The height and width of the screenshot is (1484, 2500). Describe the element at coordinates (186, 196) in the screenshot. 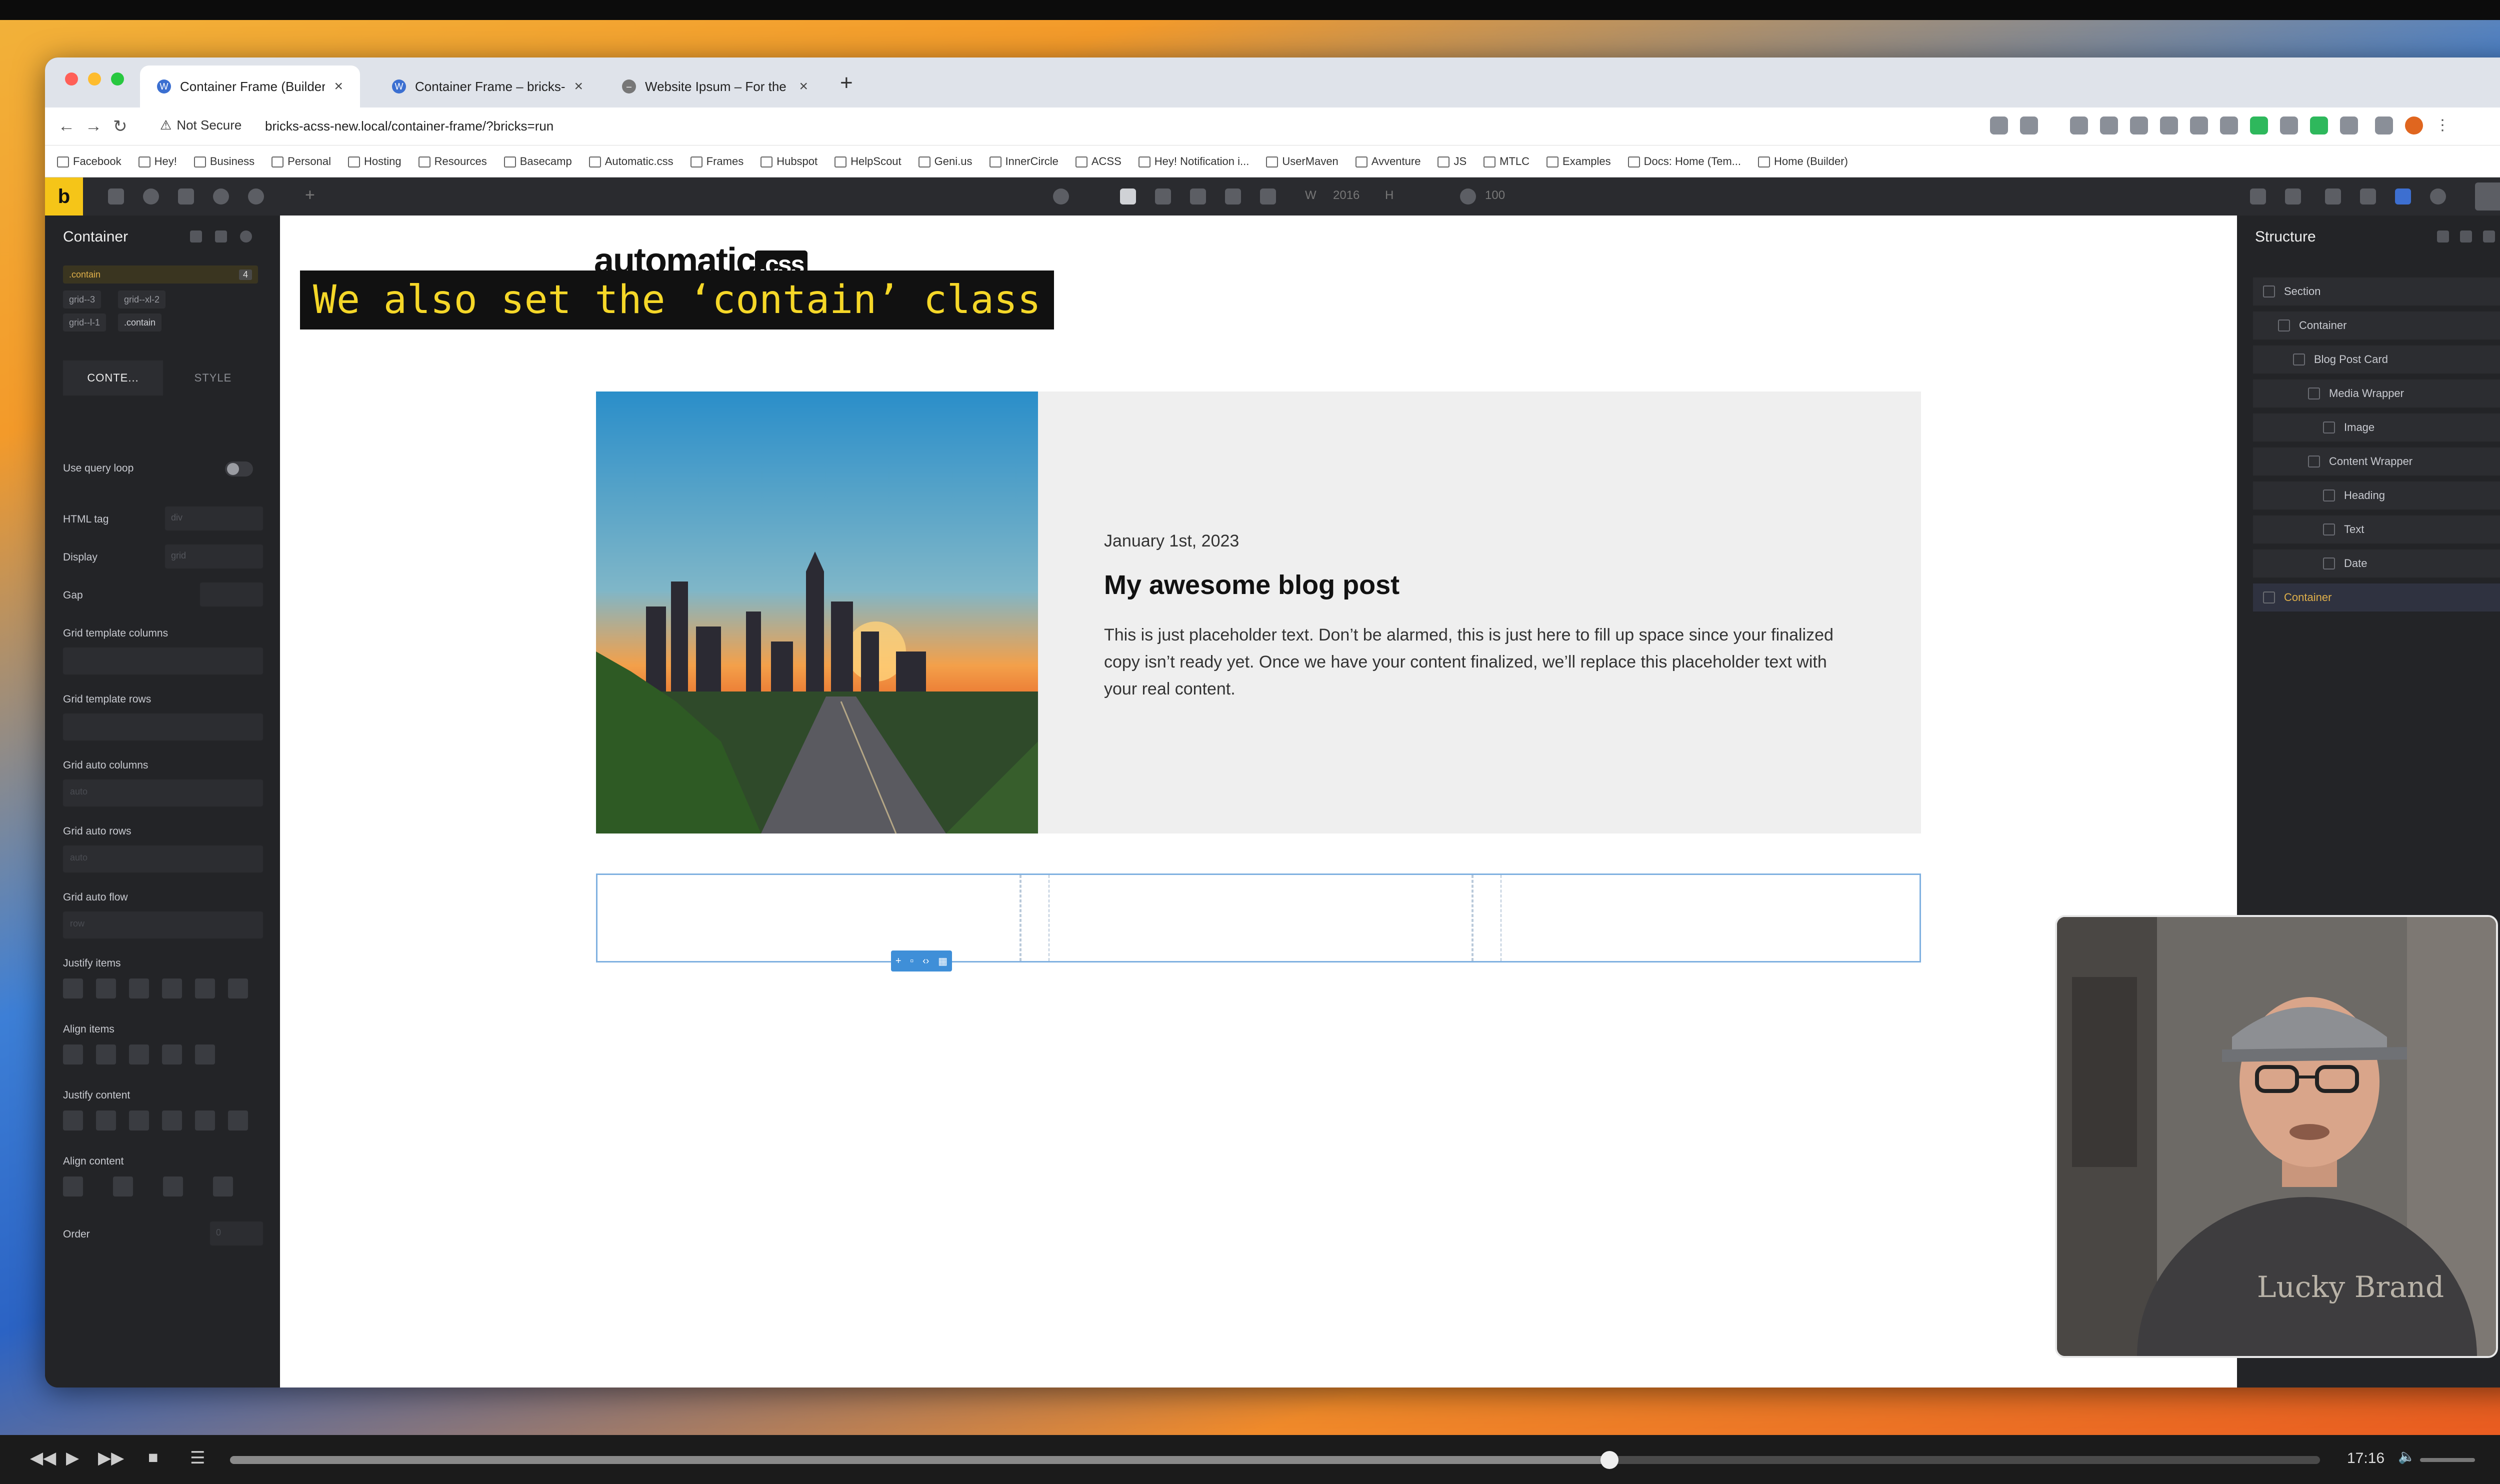

I see `pages-icon` at that location.